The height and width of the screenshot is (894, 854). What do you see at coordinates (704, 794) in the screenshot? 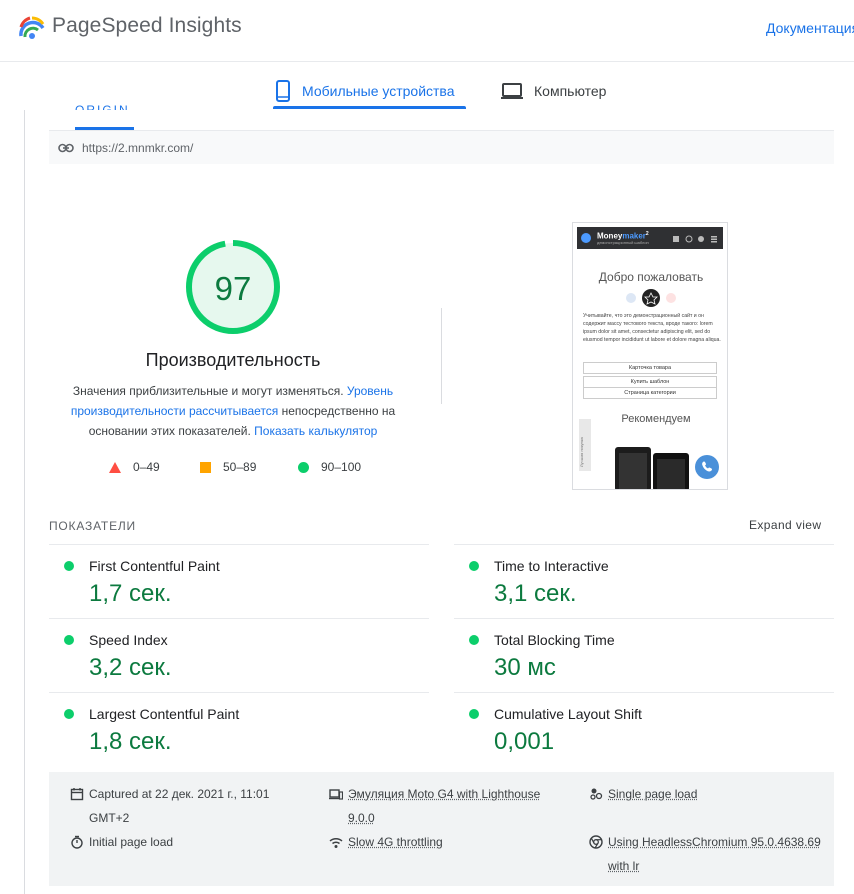
I see `single-page-load-info: Single page load` at bounding box center [704, 794].